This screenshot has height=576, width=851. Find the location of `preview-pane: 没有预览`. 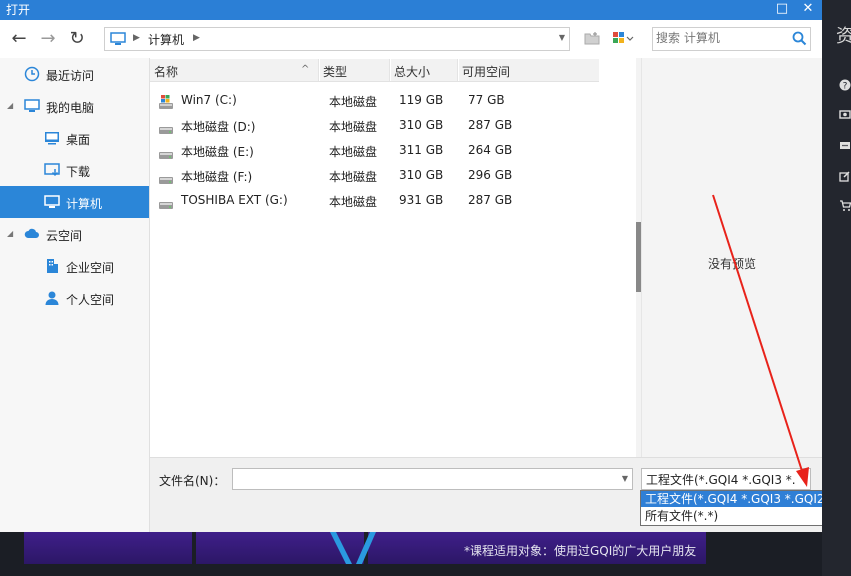

preview-pane: 没有预览 is located at coordinates (732, 257).